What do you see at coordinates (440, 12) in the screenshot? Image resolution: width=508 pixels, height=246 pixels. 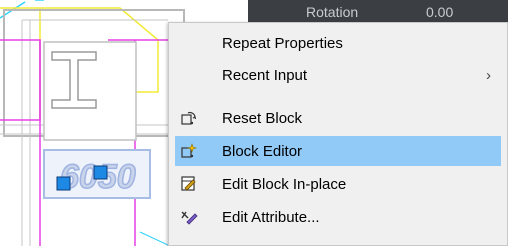 I see `property-value: 0.00` at bounding box center [440, 12].